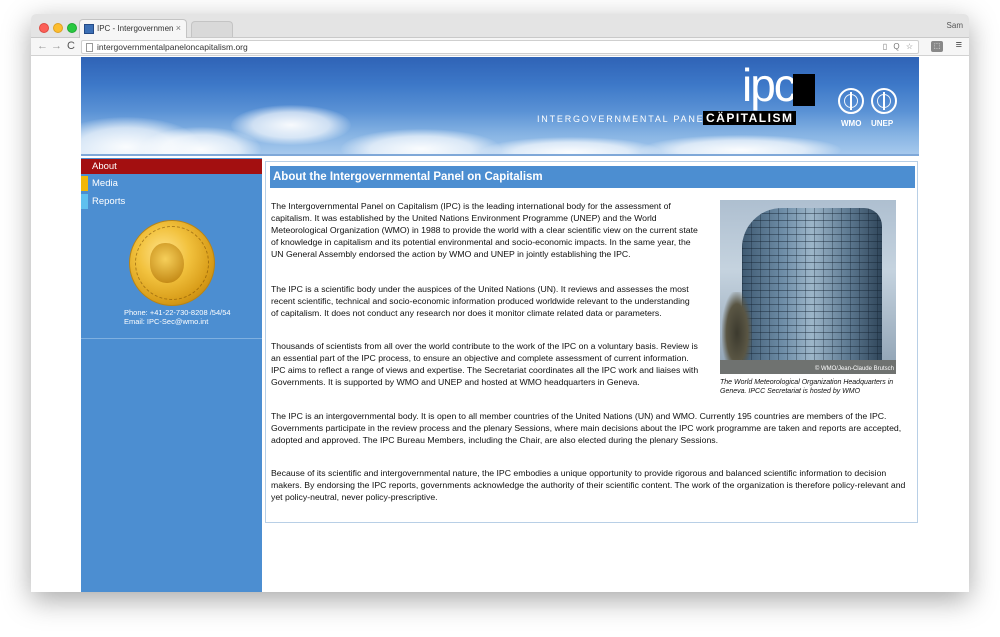 Image resolution: width=1000 pixels, height=637 pixels. Describe the element at coordinates (166, 321) in the screenshot. I see `contact-email: Email: IPC-Sec@wmo.int` at that location.